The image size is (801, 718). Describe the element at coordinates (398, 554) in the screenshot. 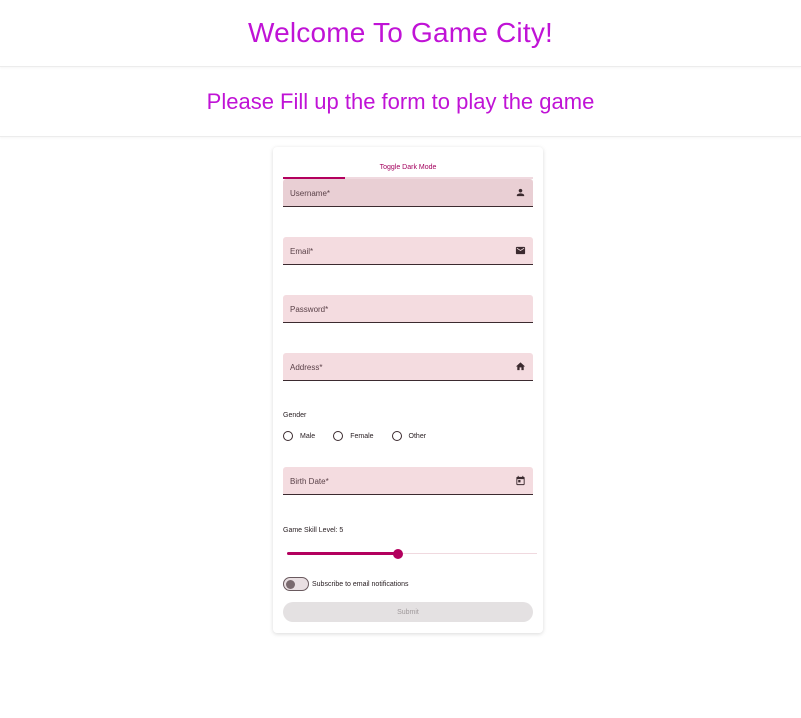

I see `slider-thumb` at that location.